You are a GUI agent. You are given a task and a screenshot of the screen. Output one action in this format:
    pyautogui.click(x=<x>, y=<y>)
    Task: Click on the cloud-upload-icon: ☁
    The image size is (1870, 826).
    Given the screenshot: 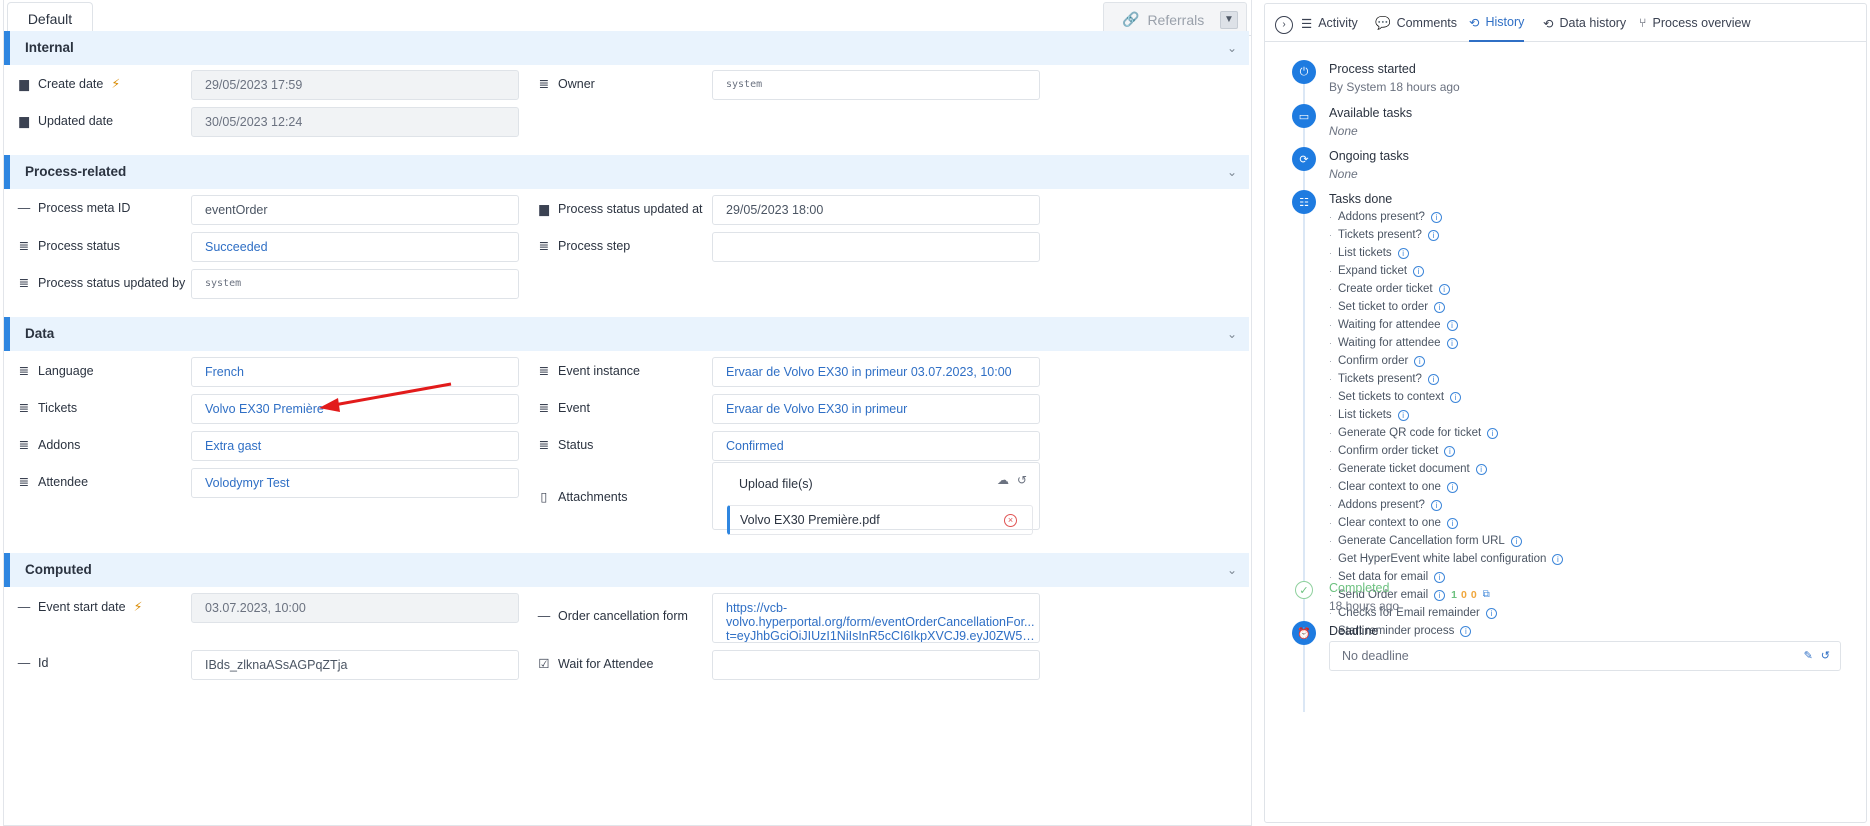 What is the action you would take?
    pyautogui.click(x=1003, y=480)
    